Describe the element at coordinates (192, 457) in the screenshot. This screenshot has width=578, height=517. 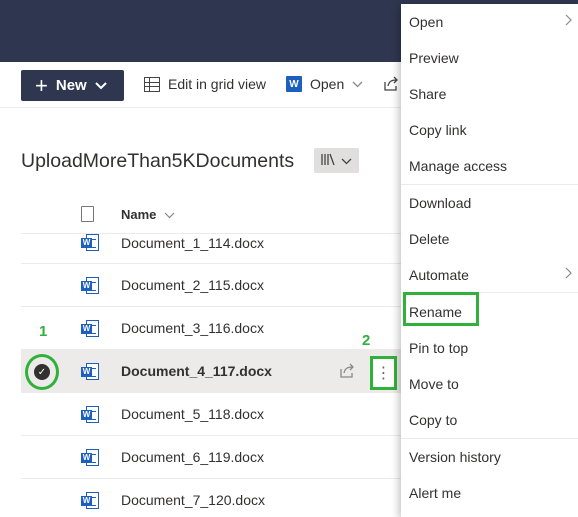
I see `file-name: Document_6_119.docx` at that location.